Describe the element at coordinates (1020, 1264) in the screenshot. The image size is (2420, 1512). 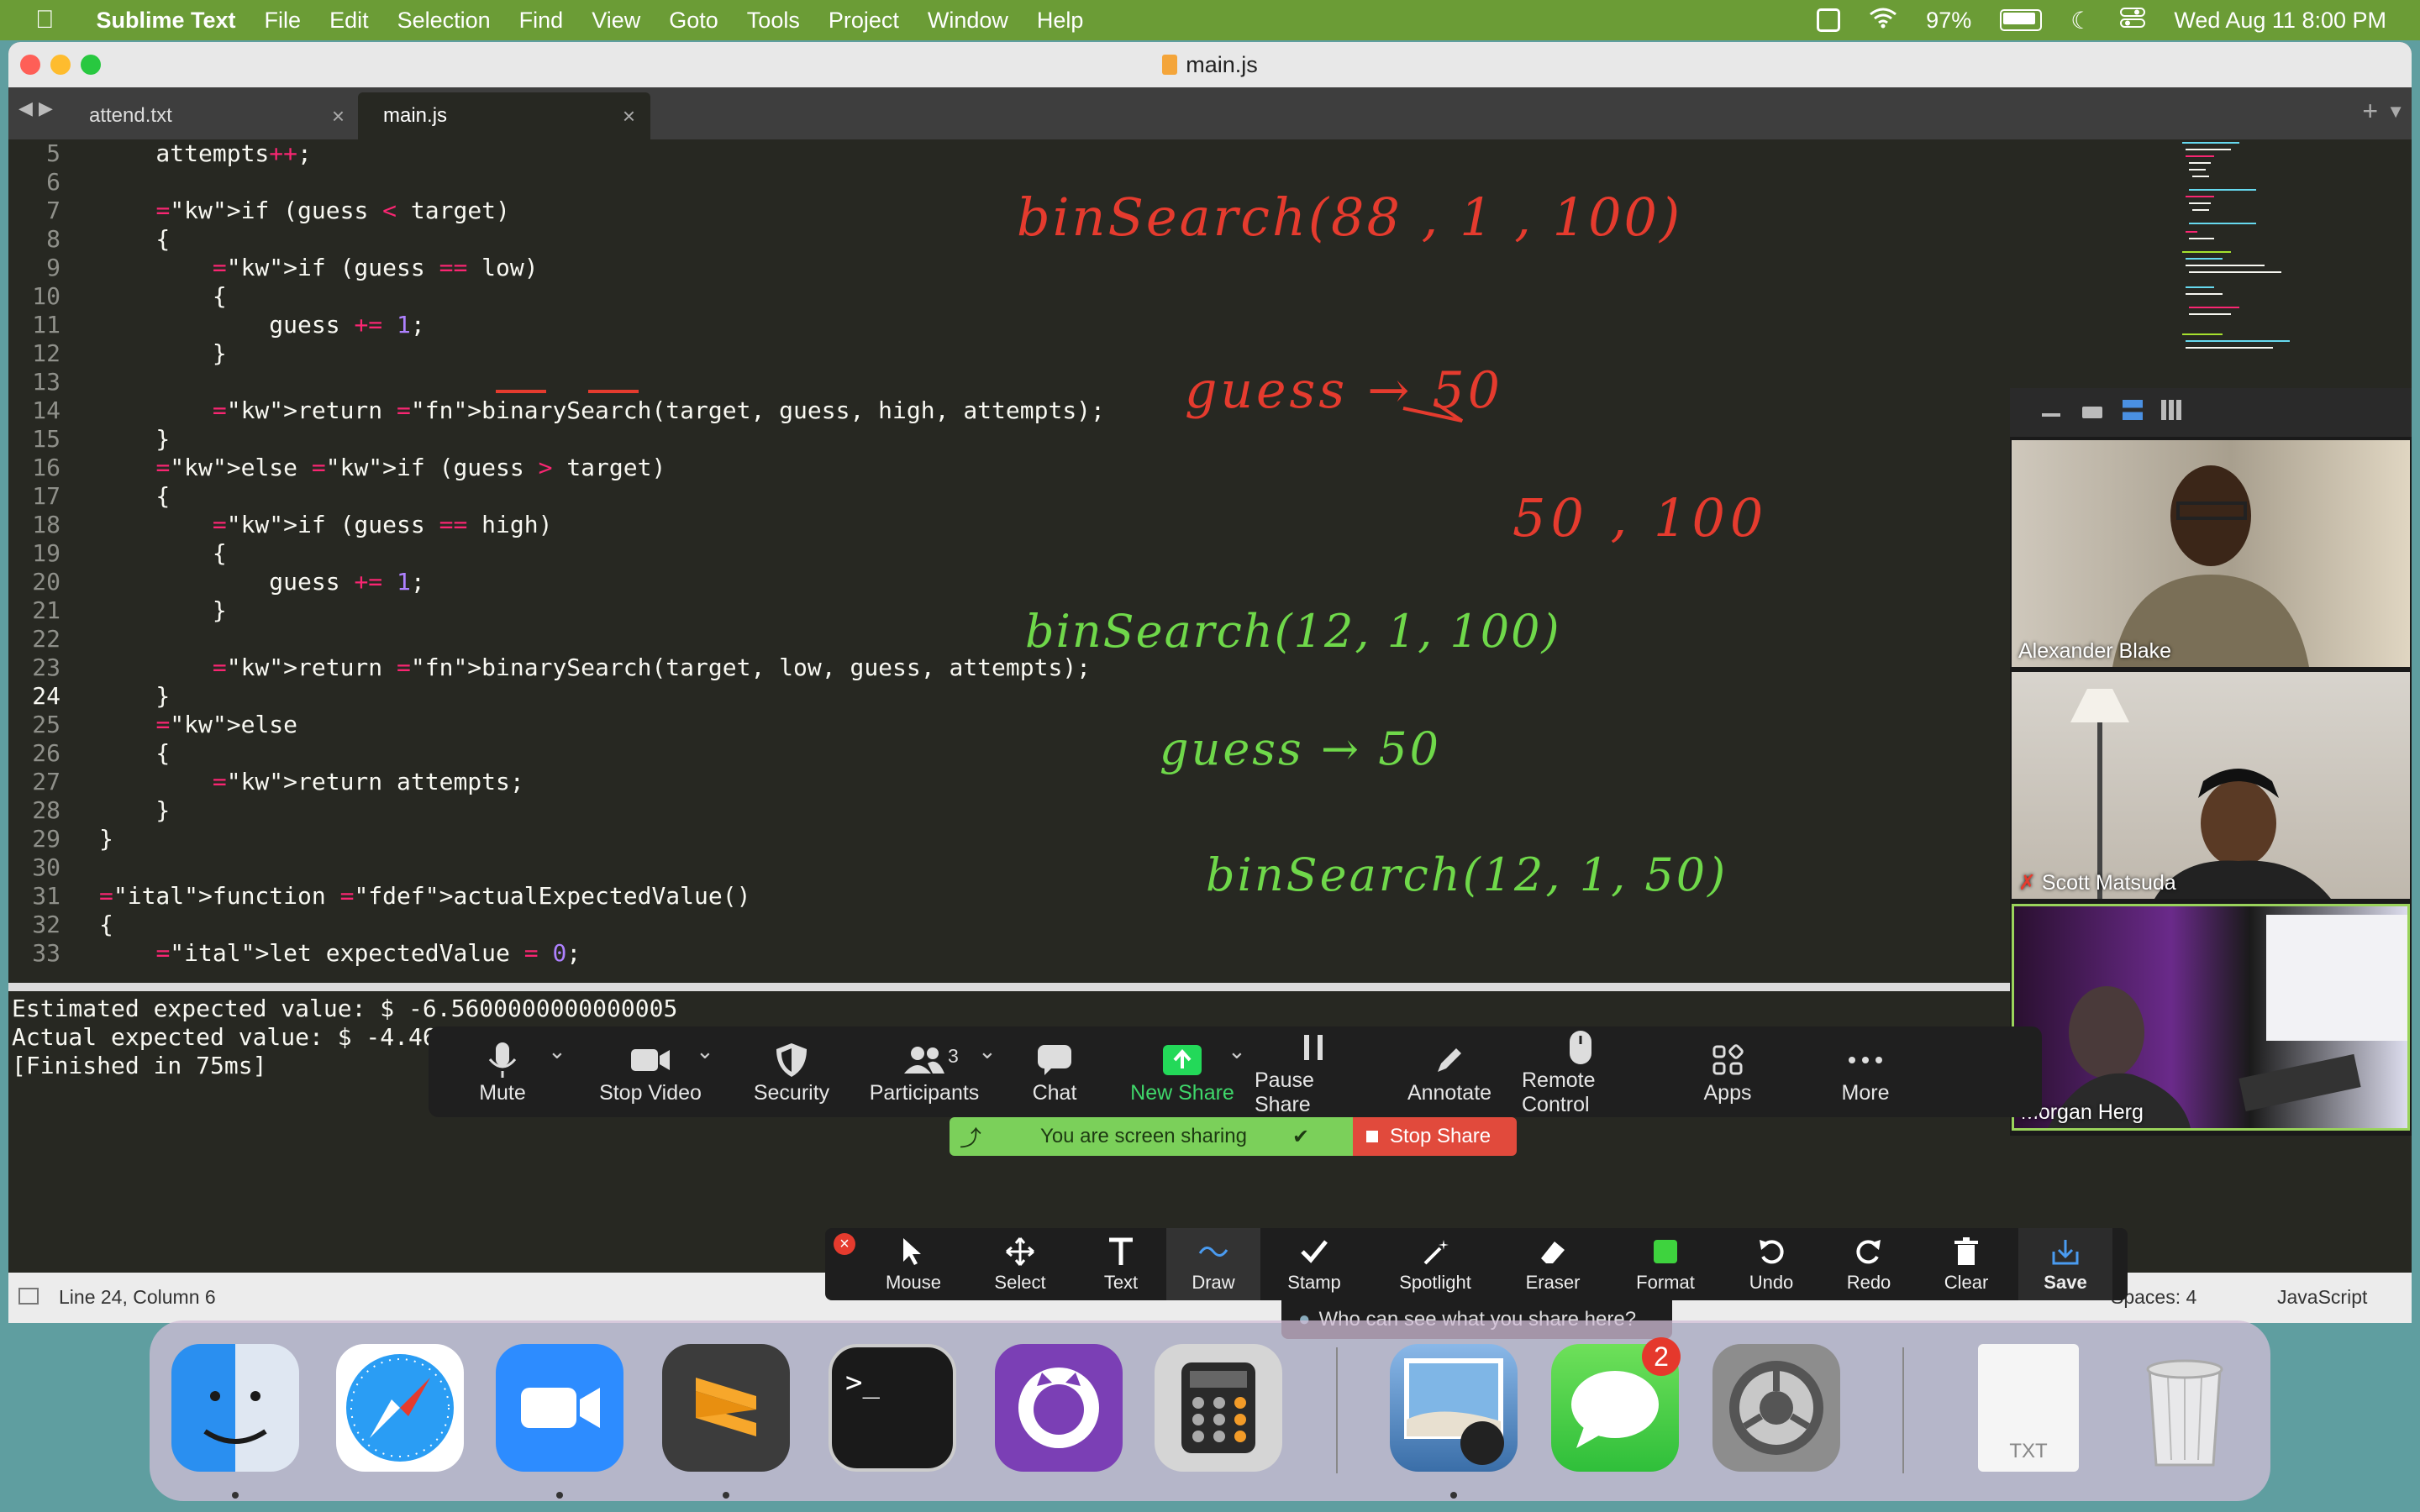
I see `annotate-select-button: Select` at that location.